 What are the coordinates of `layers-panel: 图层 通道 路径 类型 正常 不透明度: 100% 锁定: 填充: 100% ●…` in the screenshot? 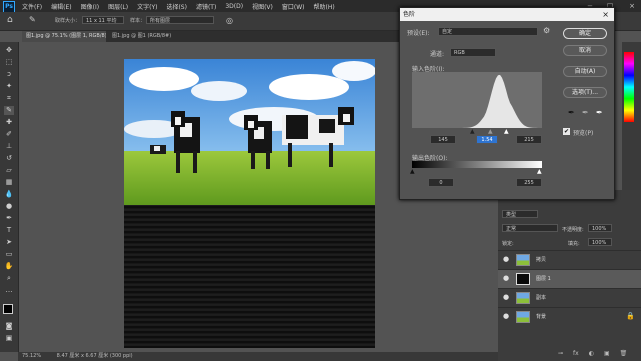 It's located at (569, 275).